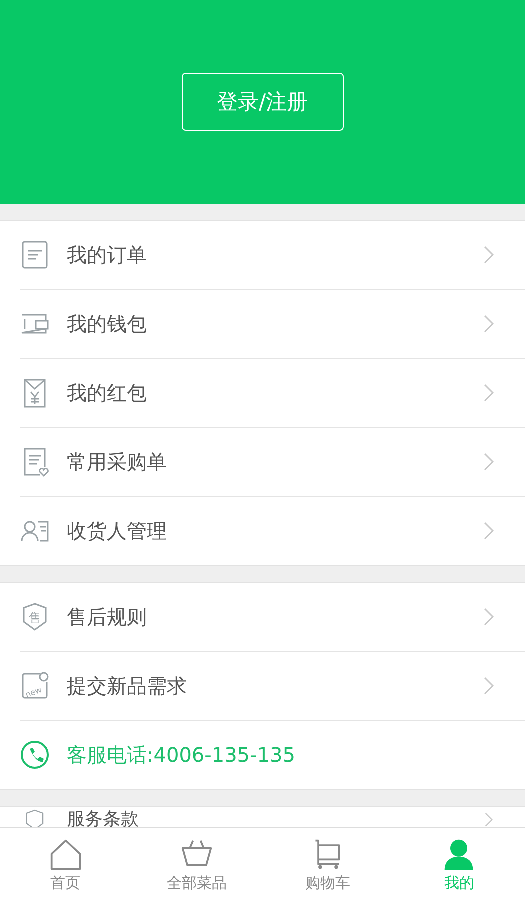  Describe the element at coordinates (117, 462) in the screenshot. I see `menu-label: 常用采购单` at that location.